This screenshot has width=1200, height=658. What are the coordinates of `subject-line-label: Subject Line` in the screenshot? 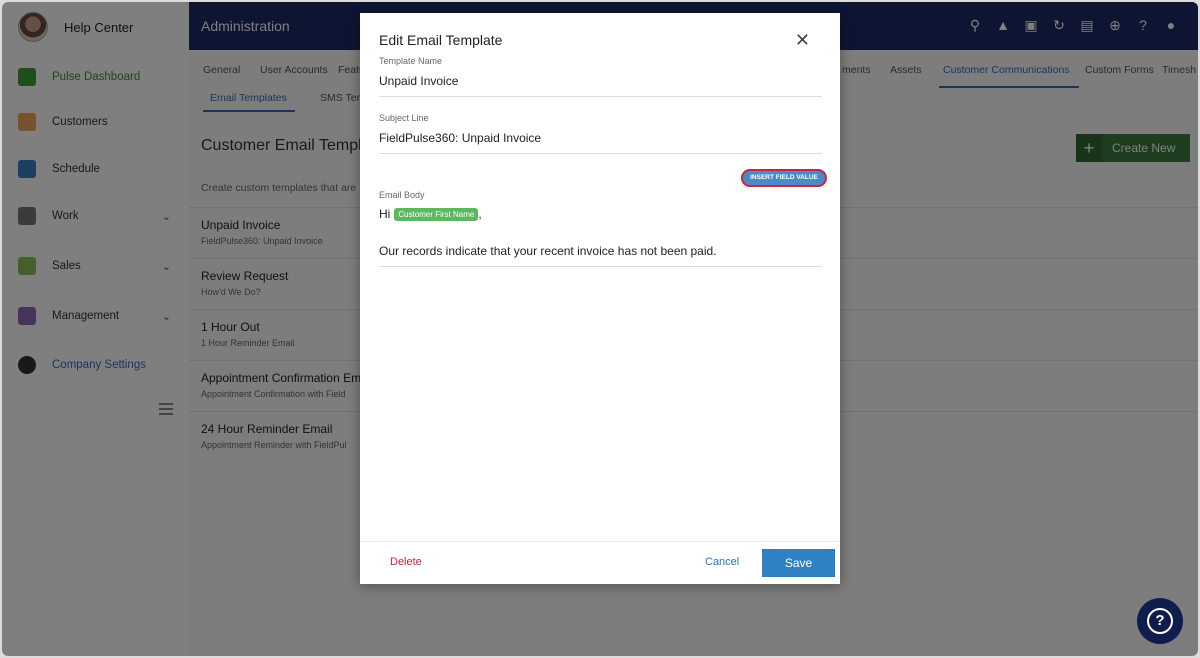 It's located at (404, 118).